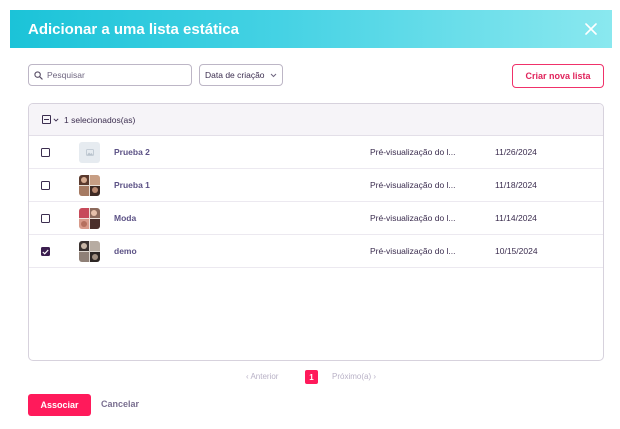  I want to click on pagination: ‹ Anterior 1 Próximo(a) ›, so click(310, 377).